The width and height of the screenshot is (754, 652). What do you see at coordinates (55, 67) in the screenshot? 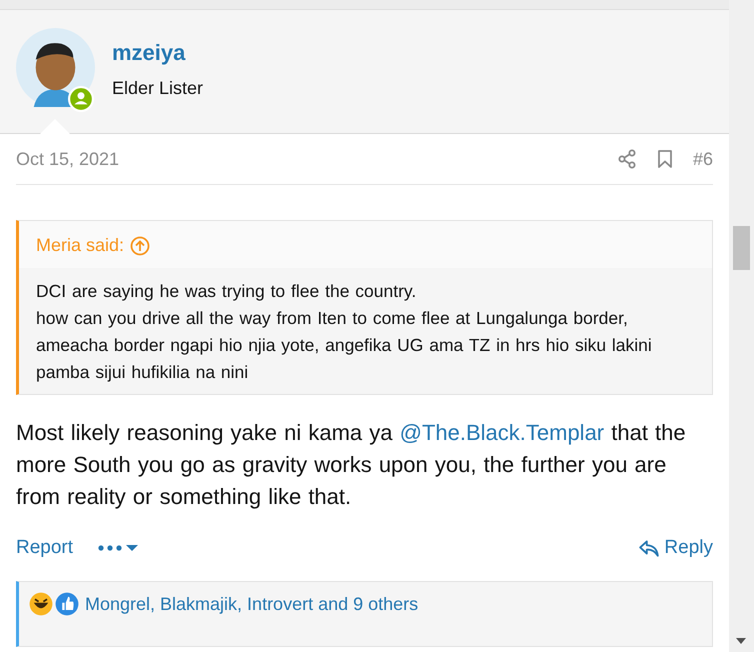
I see `avatar` at bounding box center [55, 67].